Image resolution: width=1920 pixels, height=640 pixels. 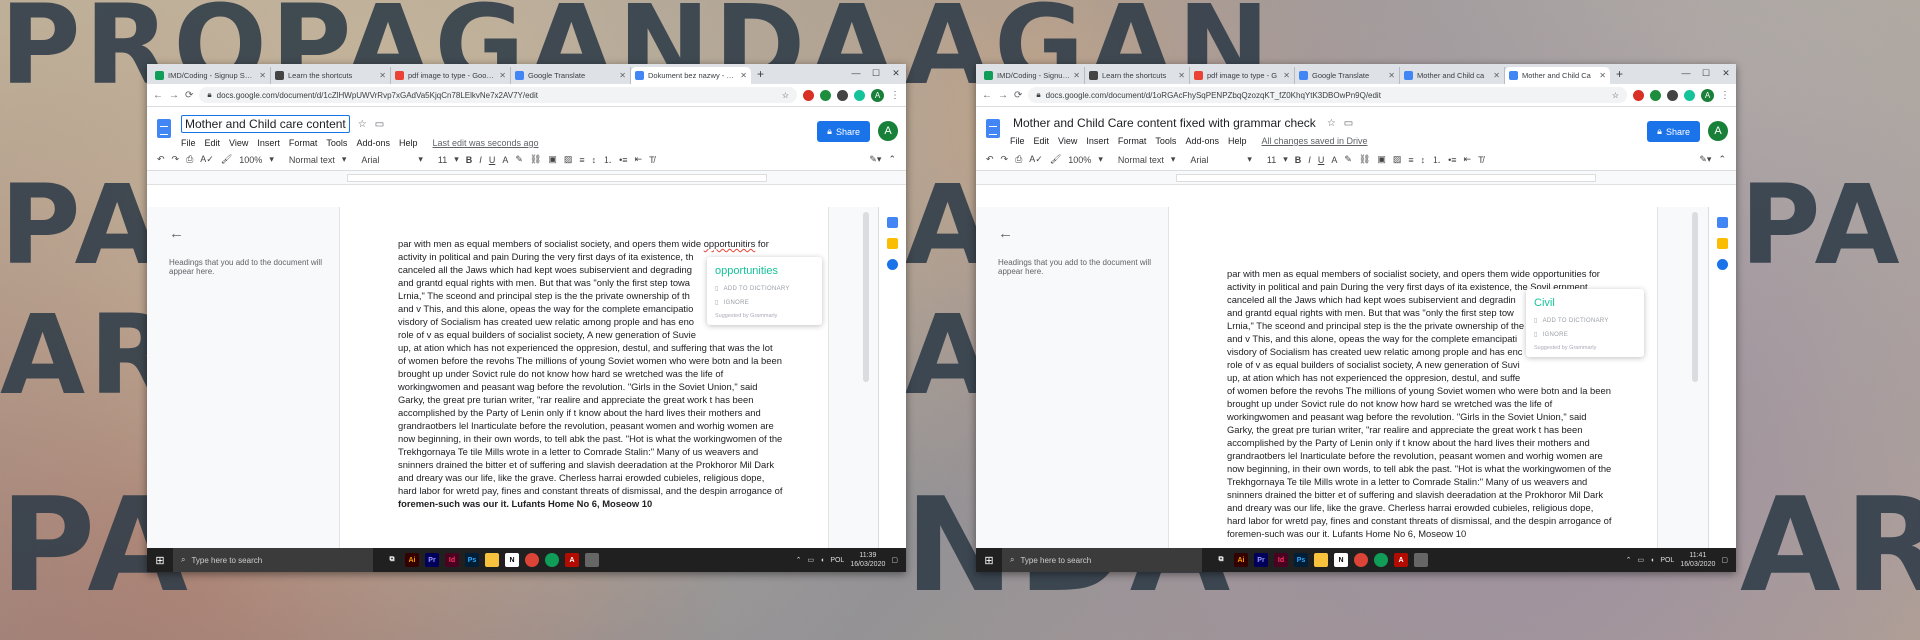 I want to click on indent-icon: ⇤, so click(x=1468, y=159).